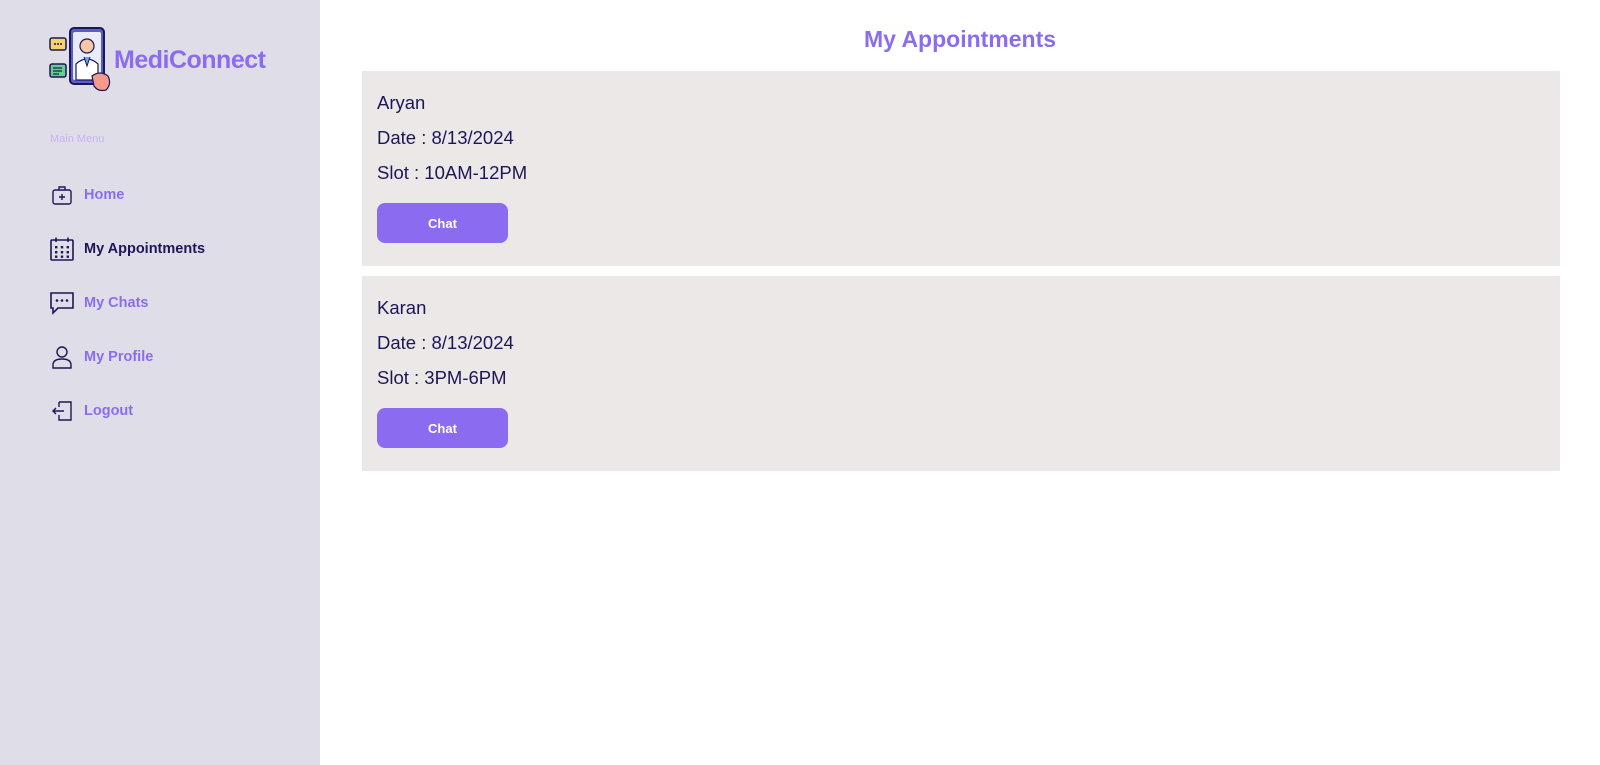  What do you see at coordinates (80, 59) in the screenshot?
I see `doctor-phone-logo-icon` at bounding box center [80, 59].